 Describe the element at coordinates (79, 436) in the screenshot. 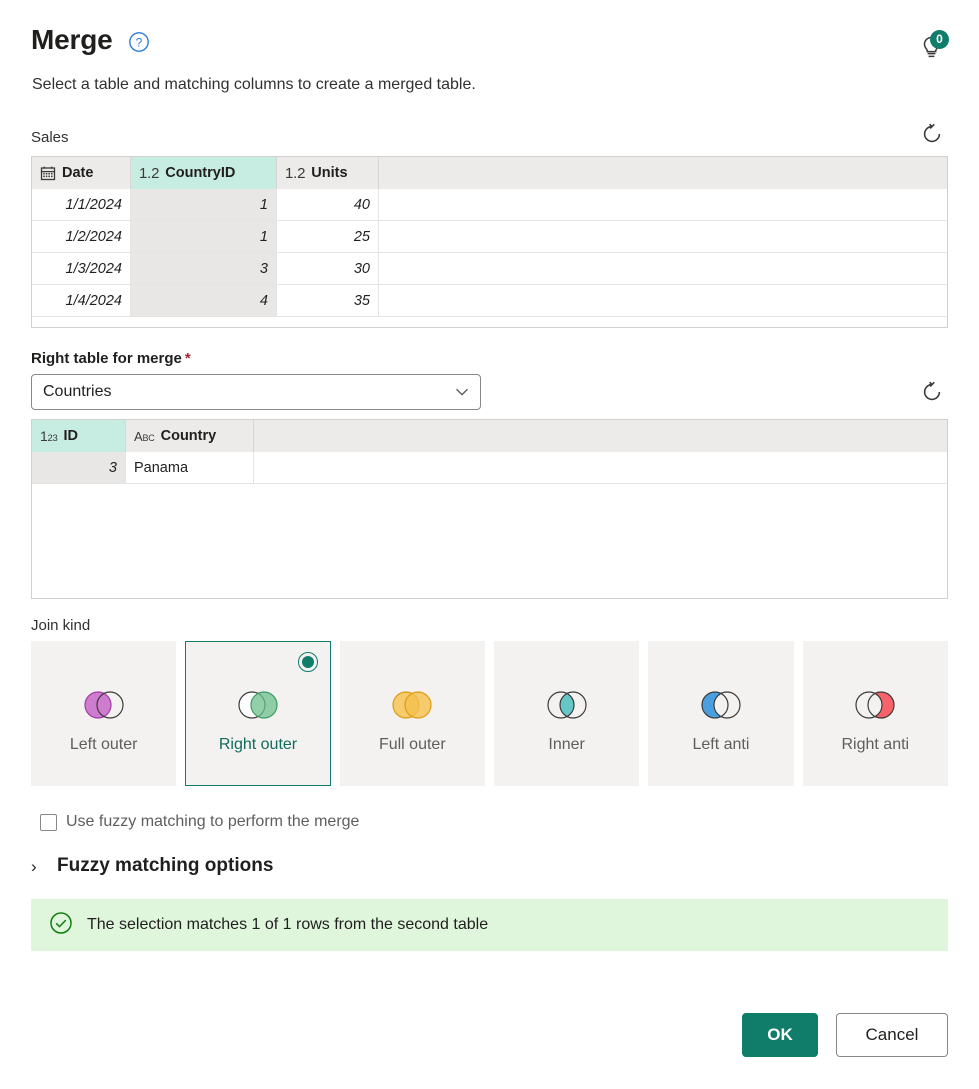

I see `column-header-id: 123 ID` at that location.